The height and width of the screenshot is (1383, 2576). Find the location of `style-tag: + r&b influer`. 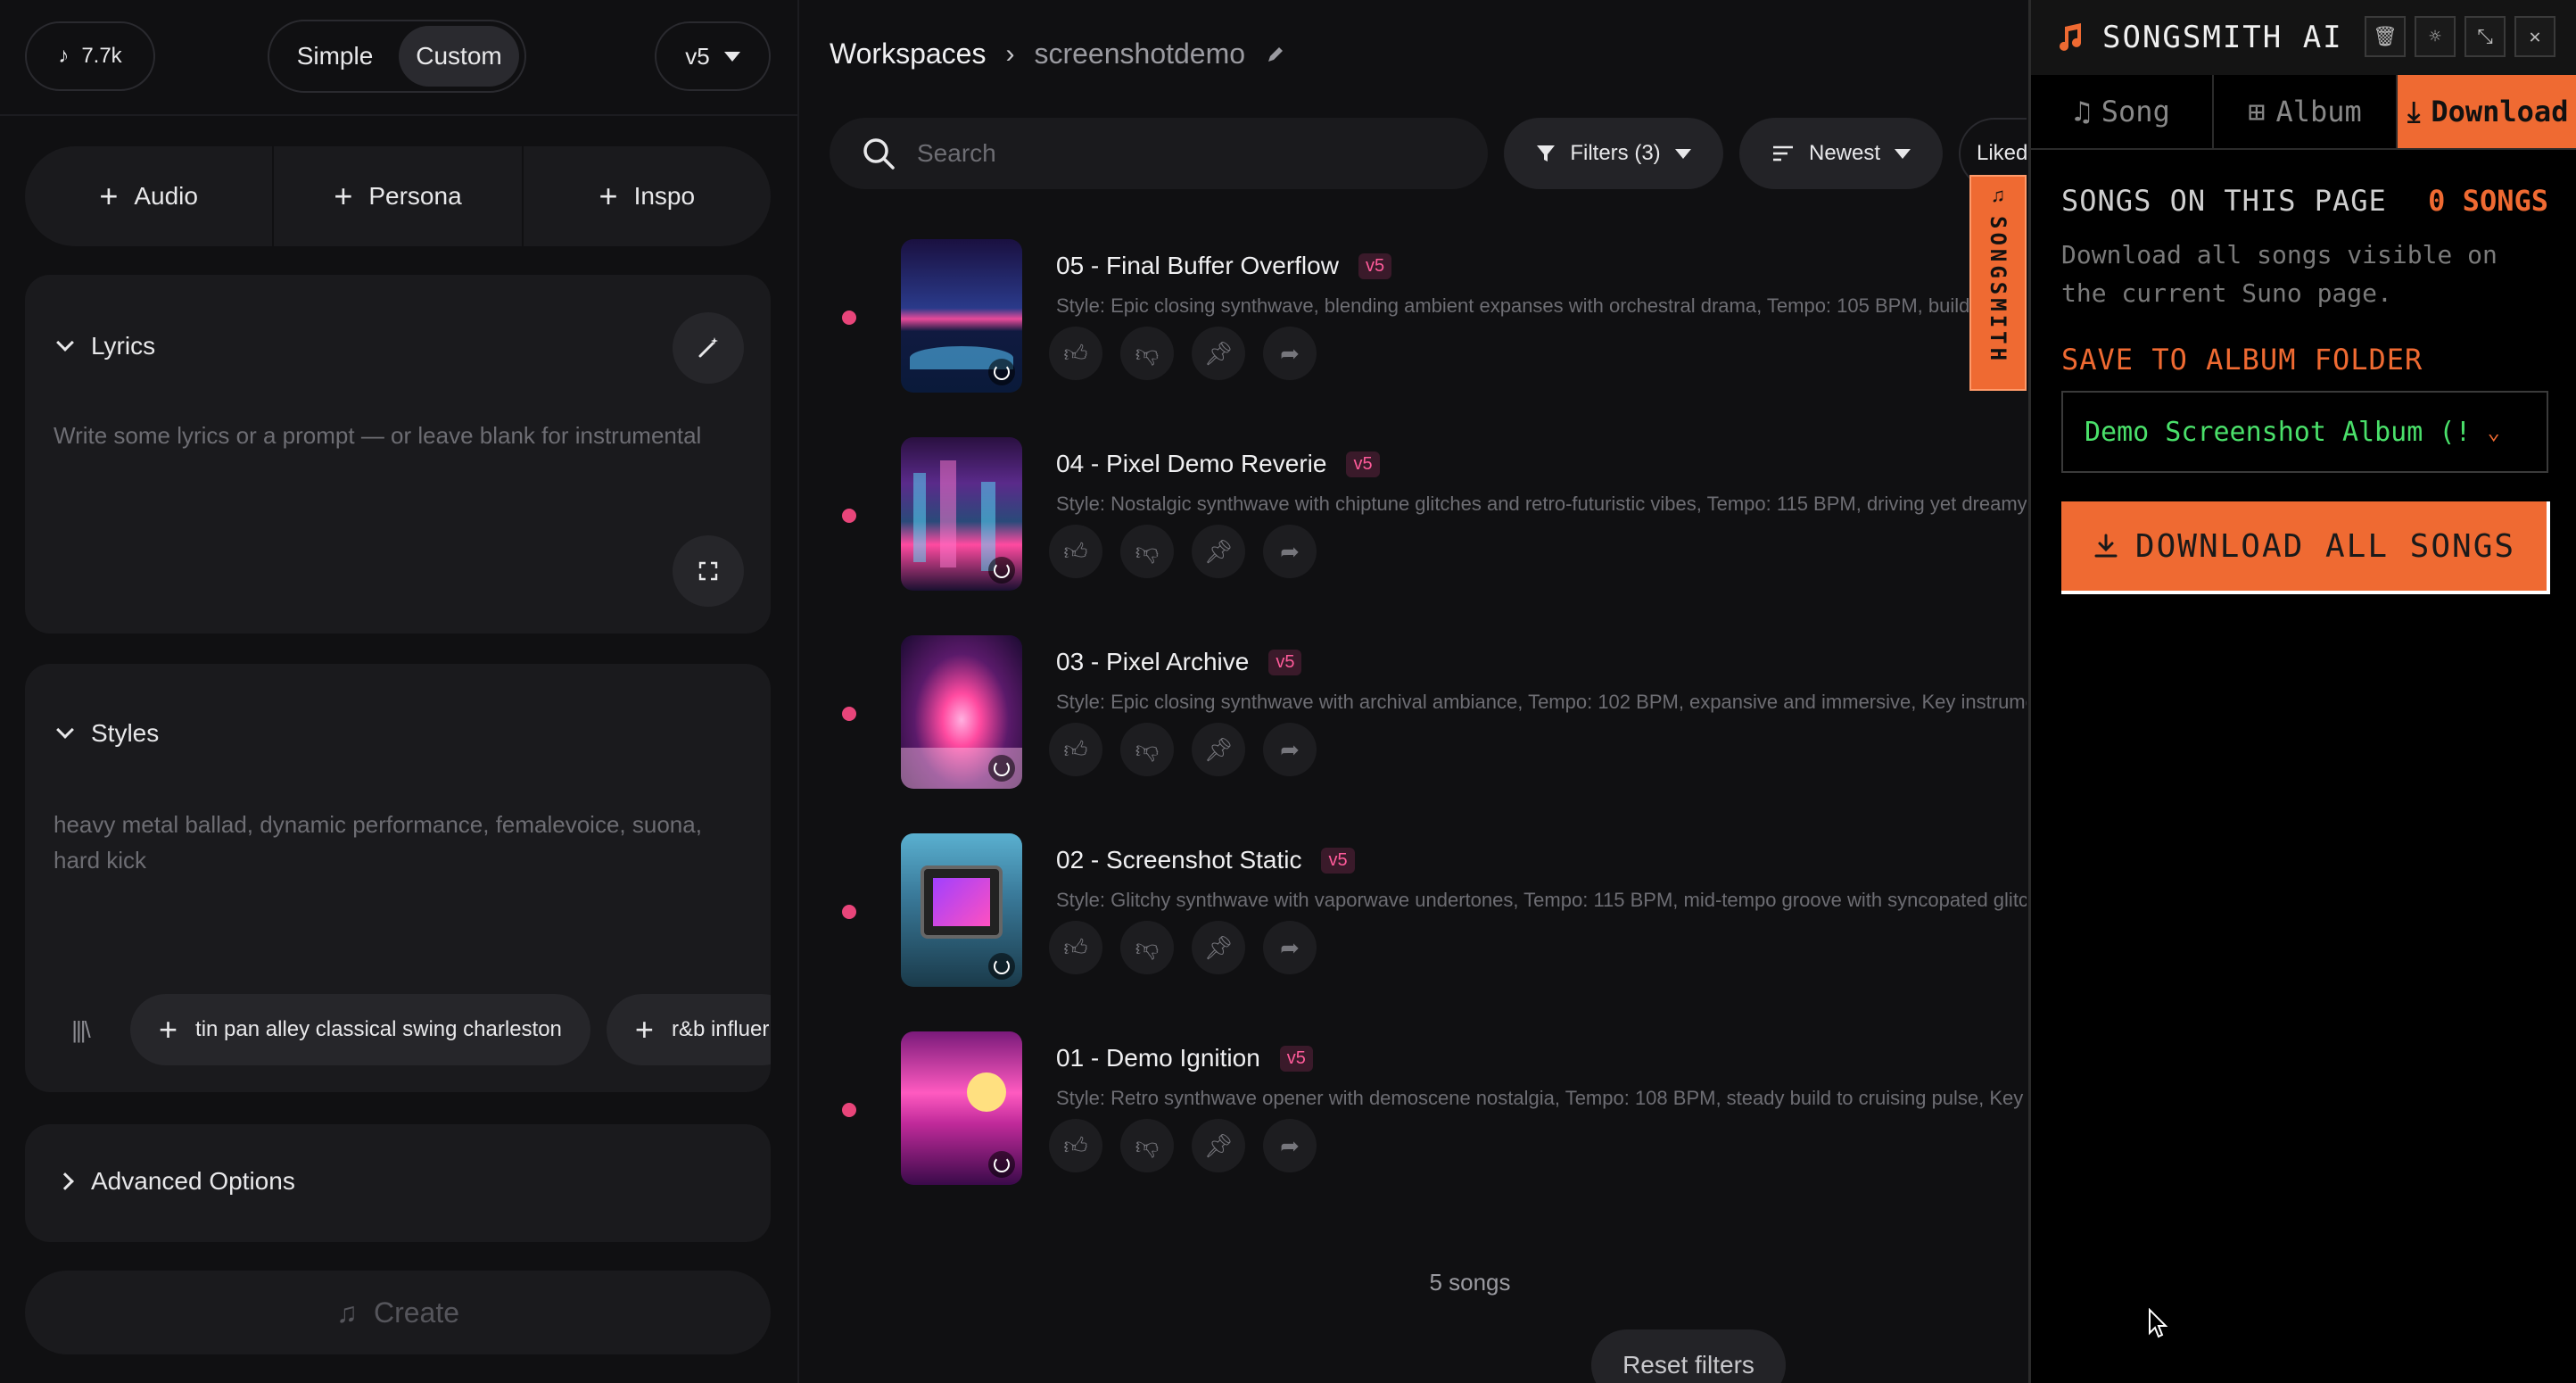

style-tag: + r&b influer is located at coordinates (688, 1029).